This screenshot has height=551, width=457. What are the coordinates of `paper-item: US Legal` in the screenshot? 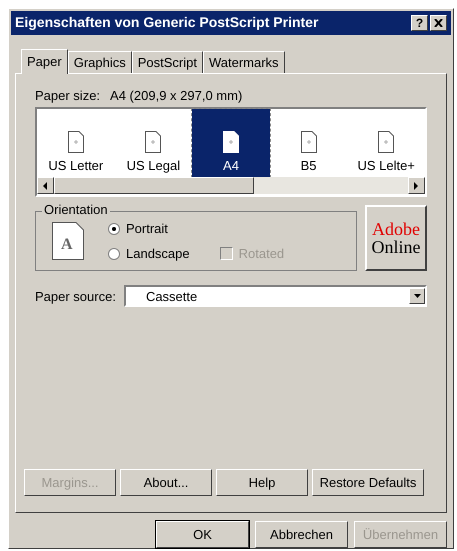 It's located at (153, 143).